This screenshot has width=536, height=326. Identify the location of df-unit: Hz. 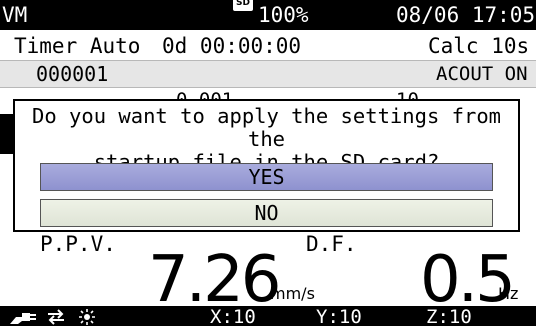
(508, 293).